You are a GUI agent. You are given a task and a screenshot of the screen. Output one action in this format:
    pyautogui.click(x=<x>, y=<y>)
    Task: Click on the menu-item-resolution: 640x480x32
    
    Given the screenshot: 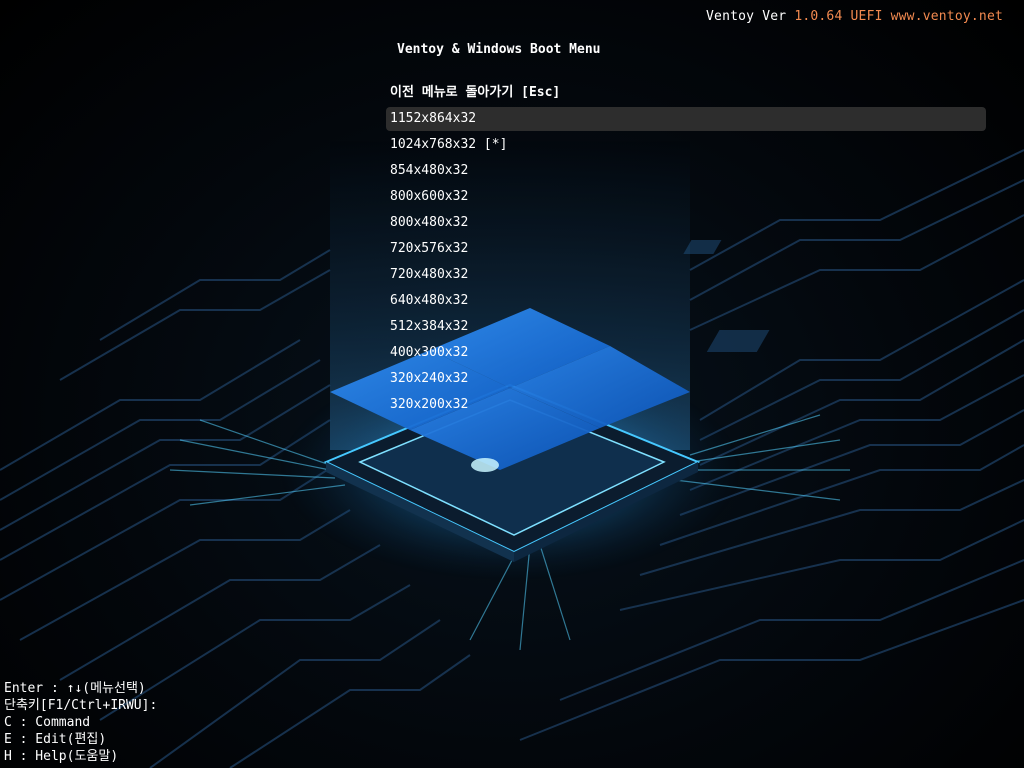 What is the action you would take?
    pyautogui.click(x=686, y=301)
    